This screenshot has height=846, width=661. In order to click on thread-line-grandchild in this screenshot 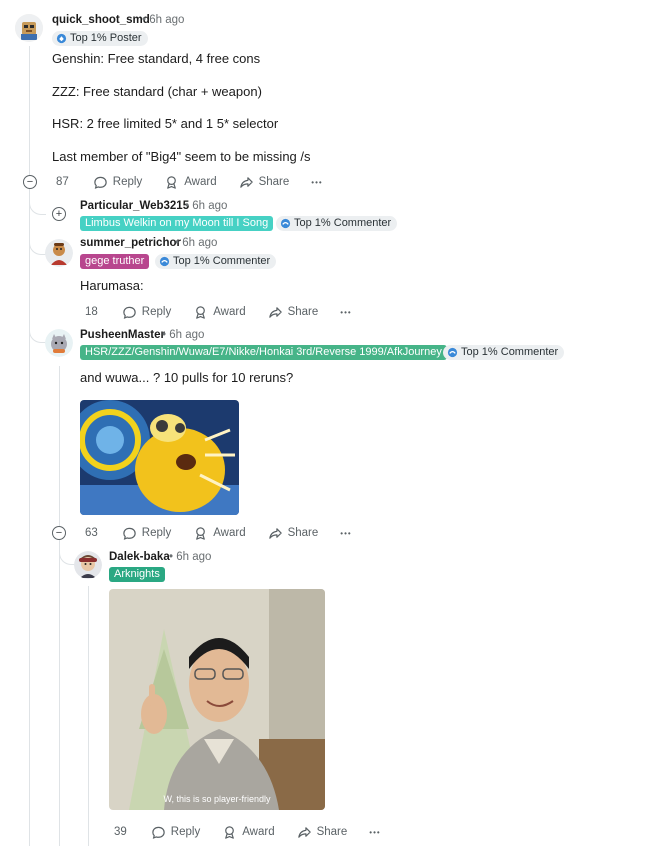, I will do `click(88, 716)`.